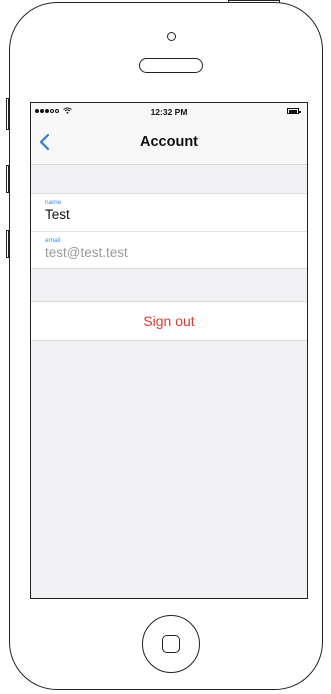 This screenshot has width=331, height=694. I want to click on home-button, so click(171, 644).